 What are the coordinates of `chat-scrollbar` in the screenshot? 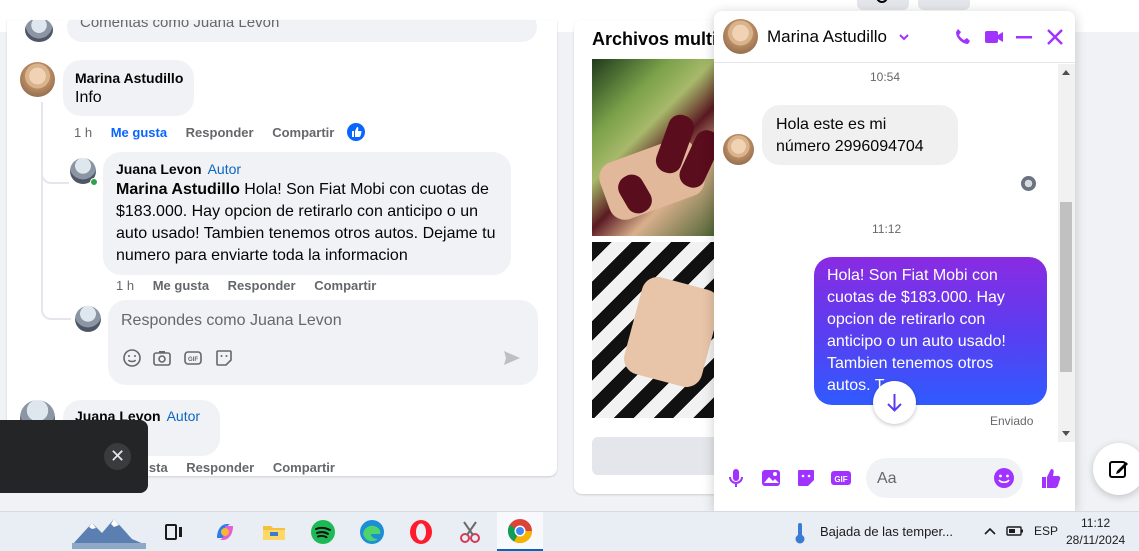 It's located at (1066, 253).